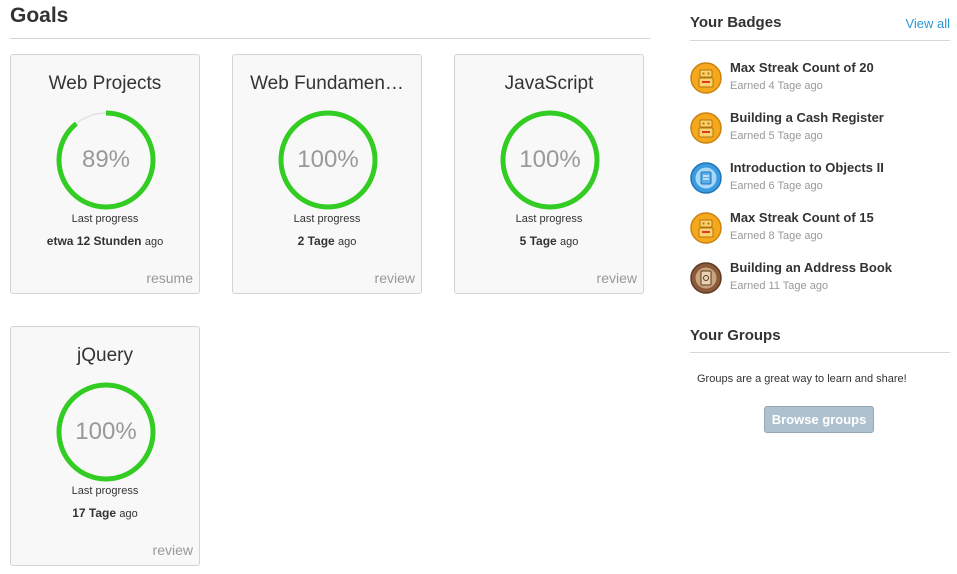  Describe the element at coordinates (779, 286) in the screenshot. I see `badge-earned: Earned 11 Tage ago` at that location.